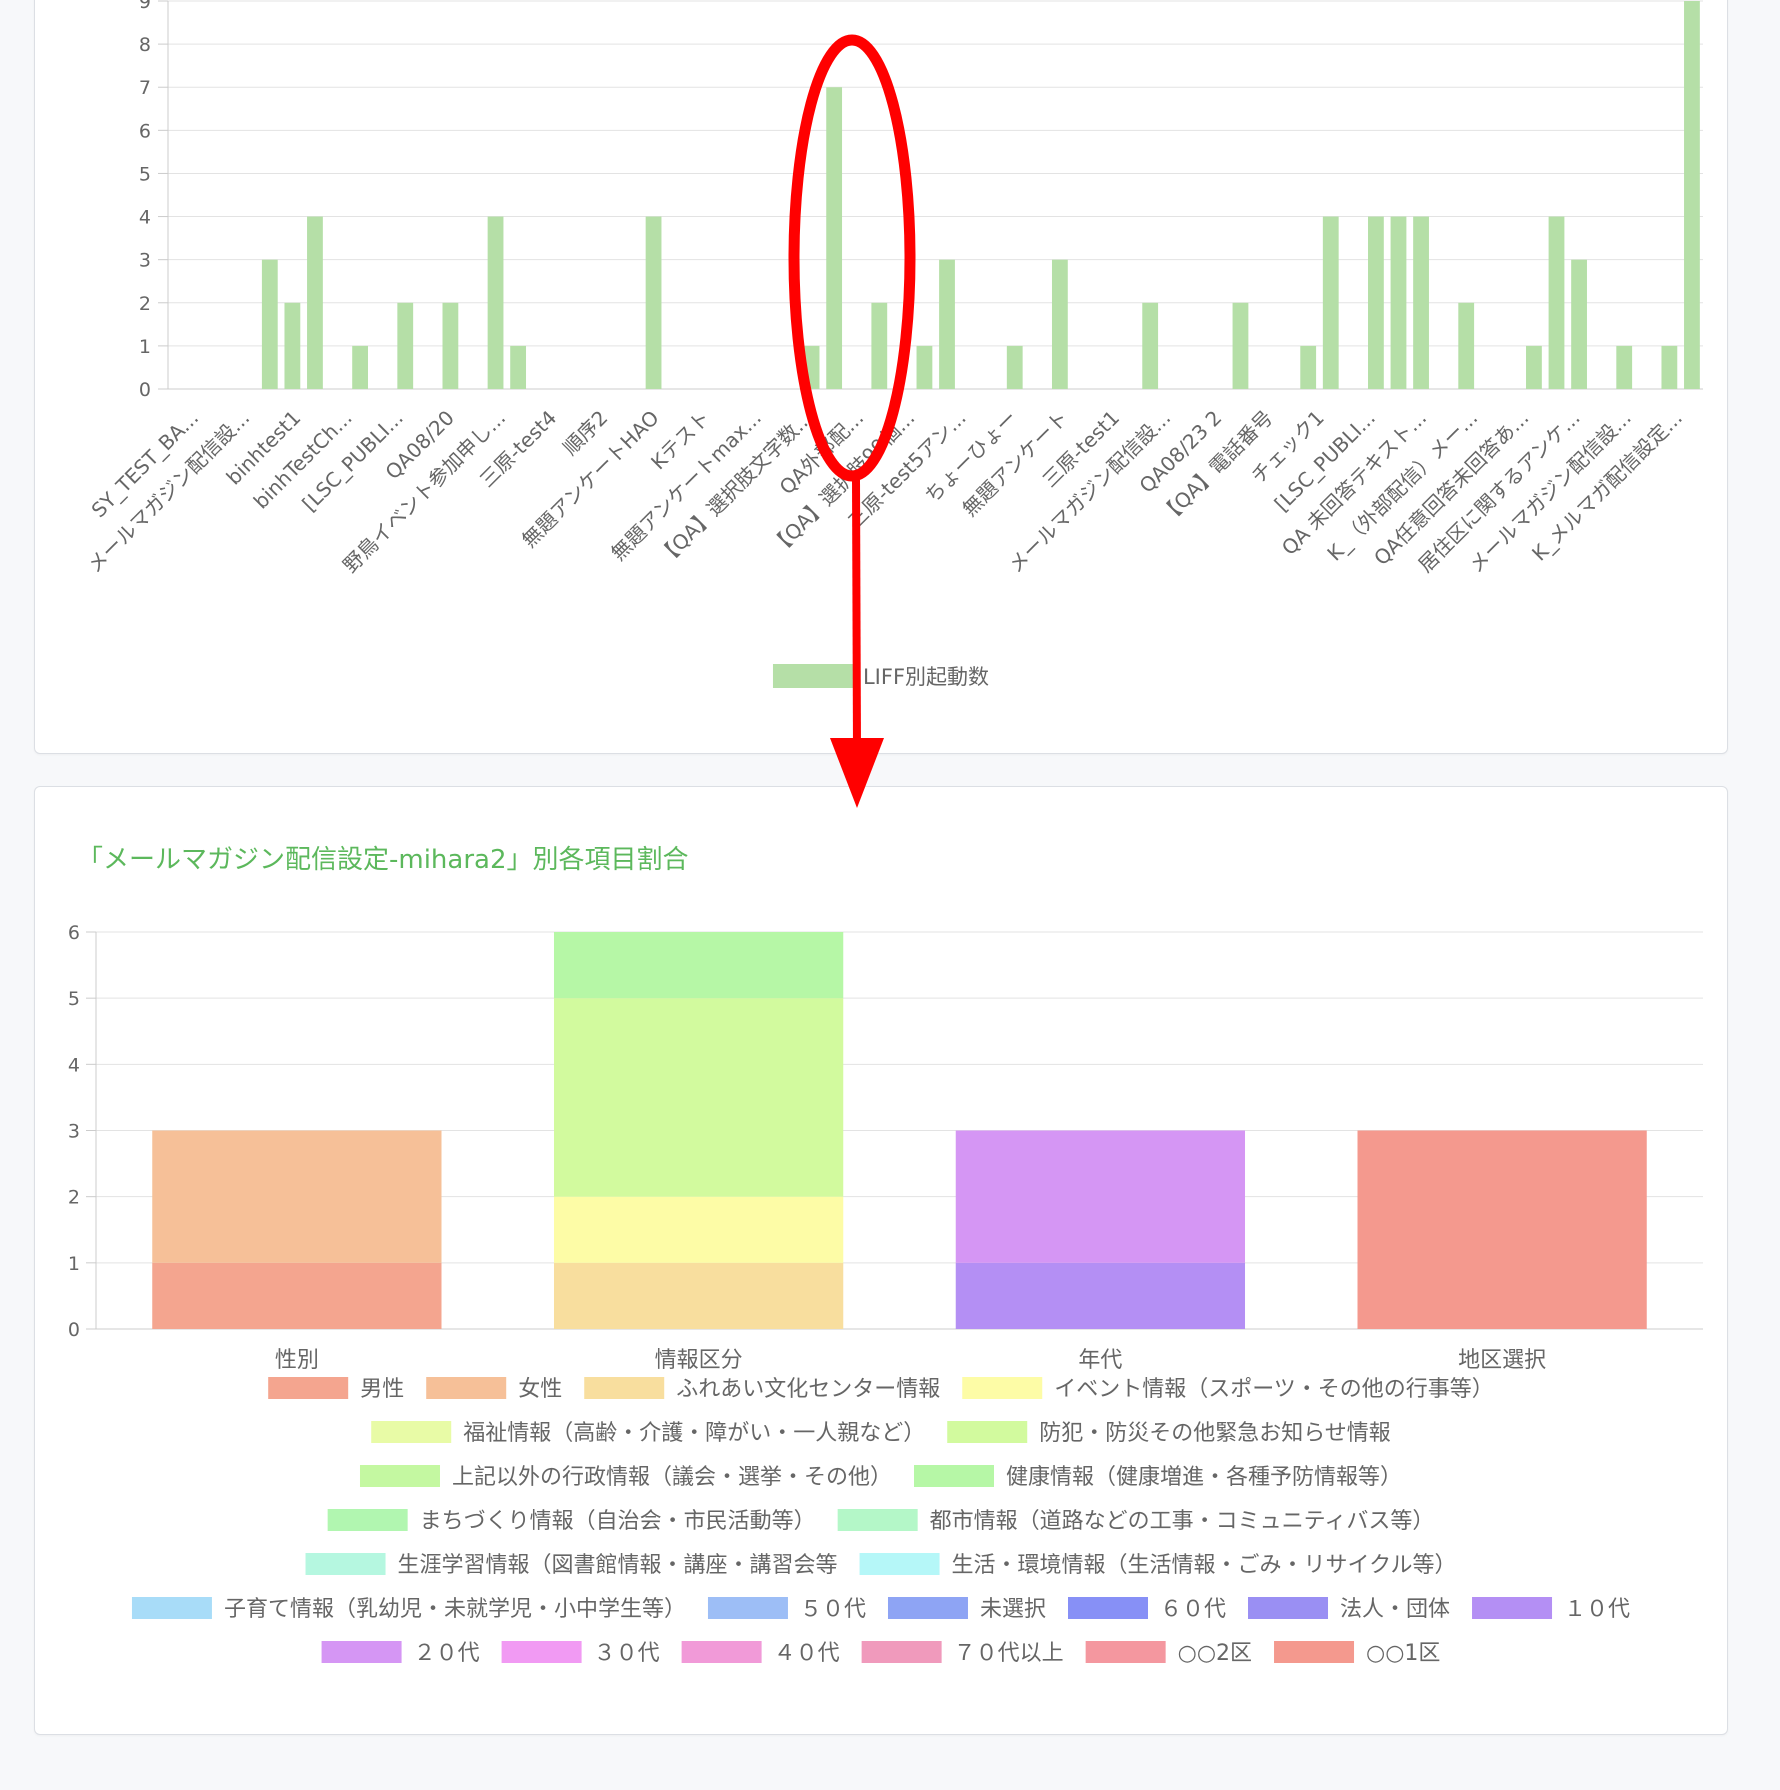 The height and width of the screenshot is (1790, 1780). What do you see at coordinates (1182, 1521) in the screenshot?
I see `legend-label: 都市情報（道路などの工事・コミュニティバス等）` at bounding box center [1182, 1521].